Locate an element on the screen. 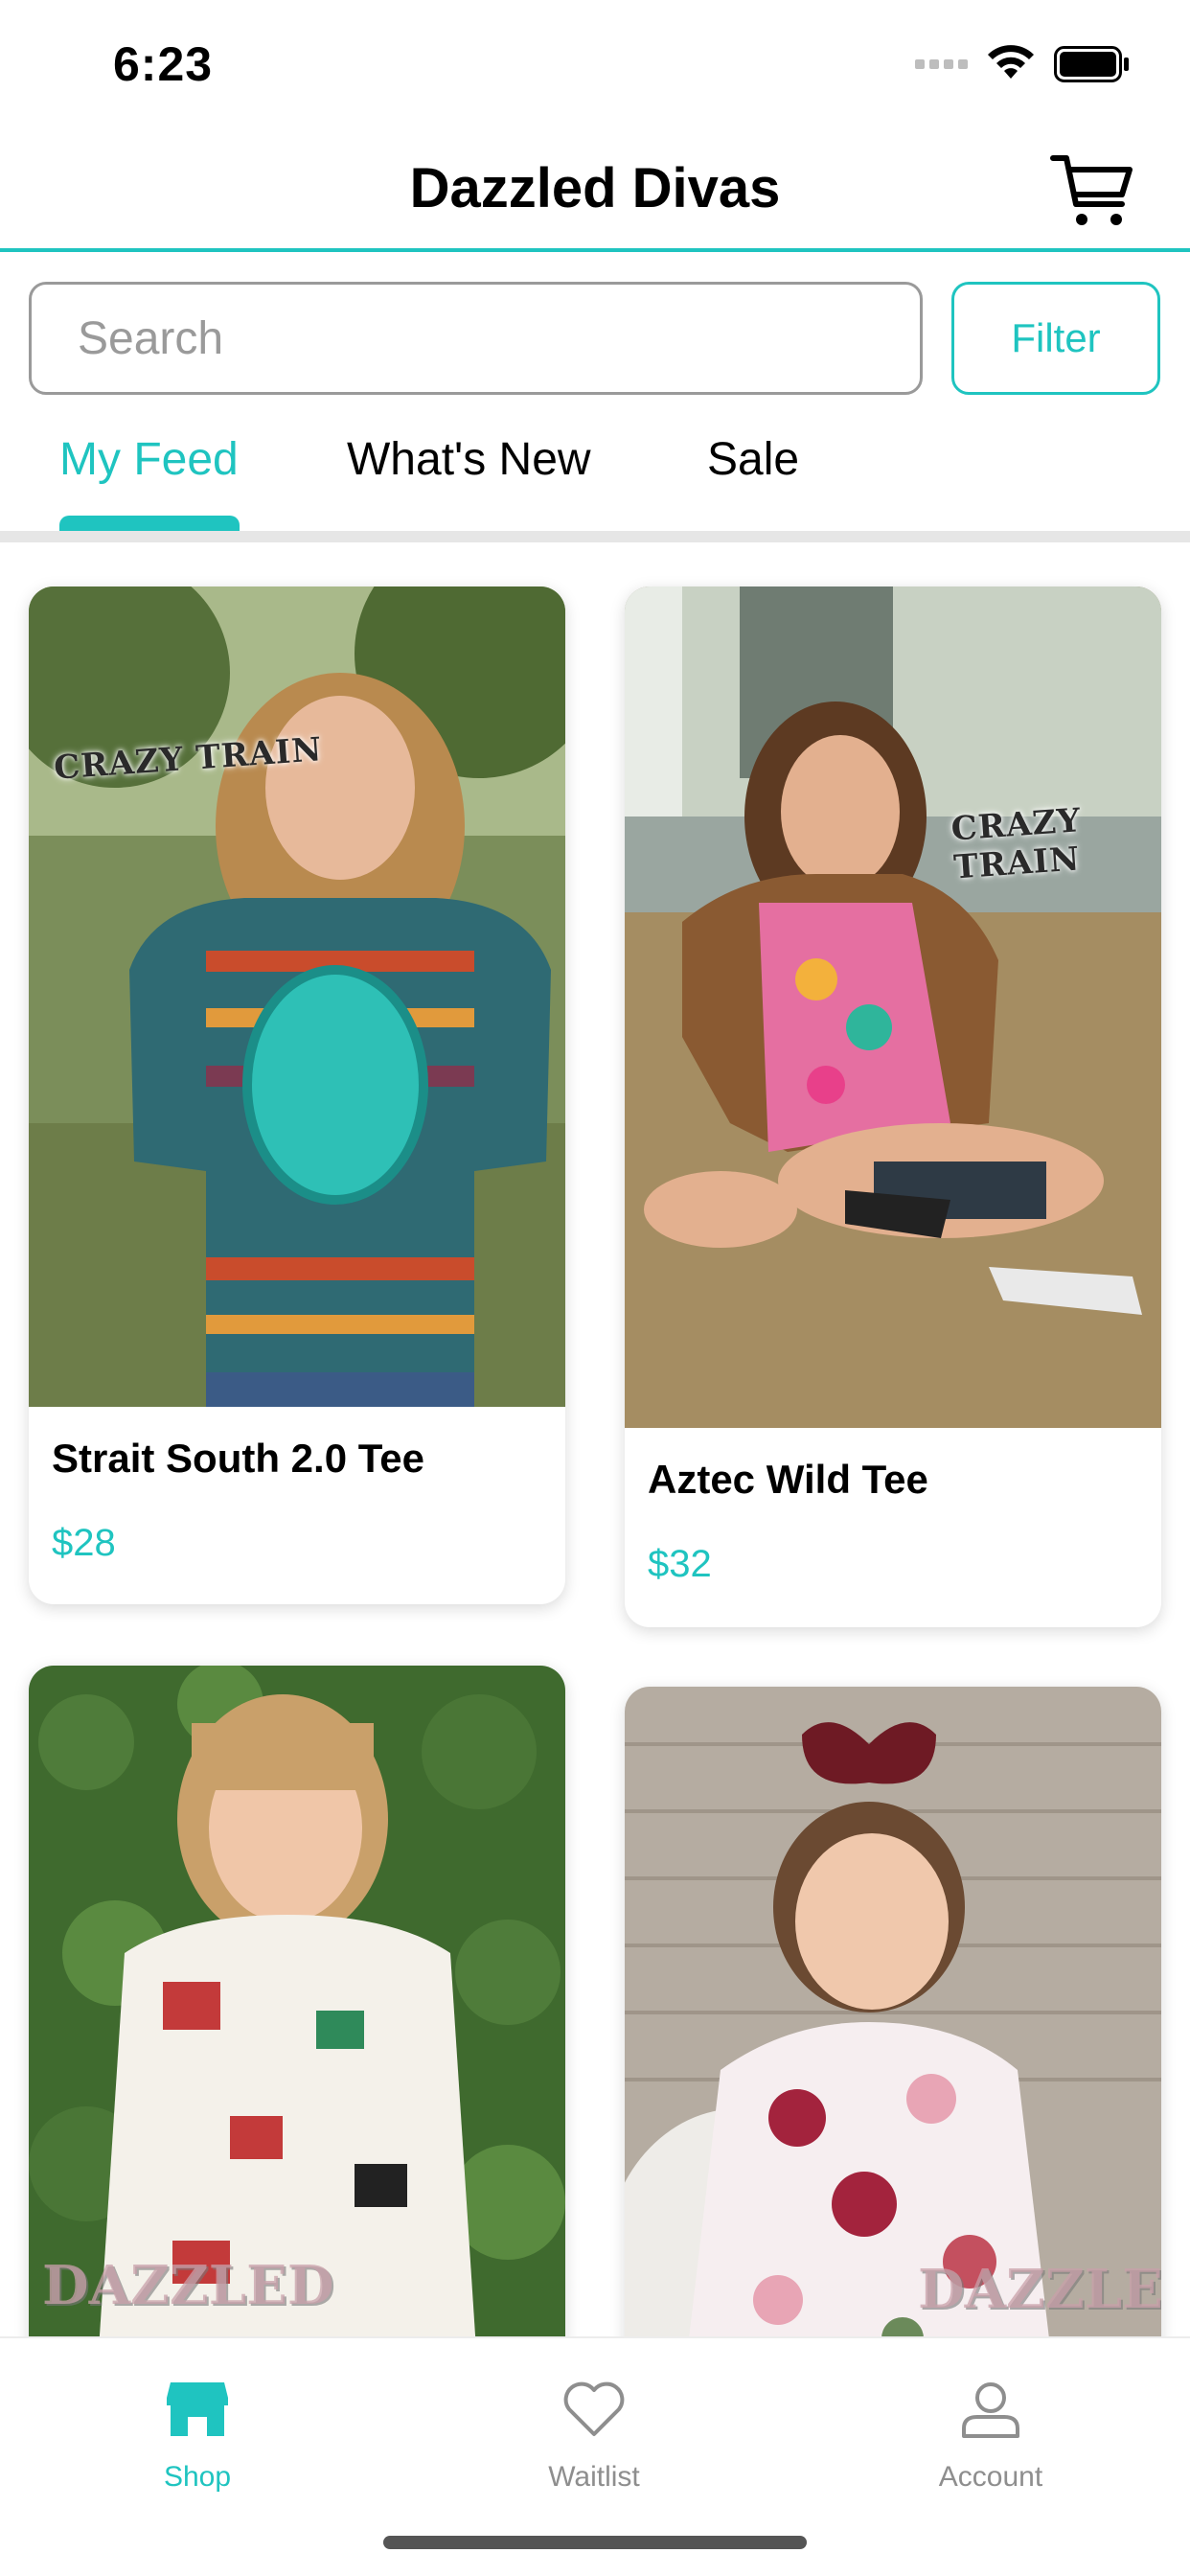 This screenshot has width=1190, height=2576. nav-waitlist-label: Waitlist is located at coordinates (594, 2477).